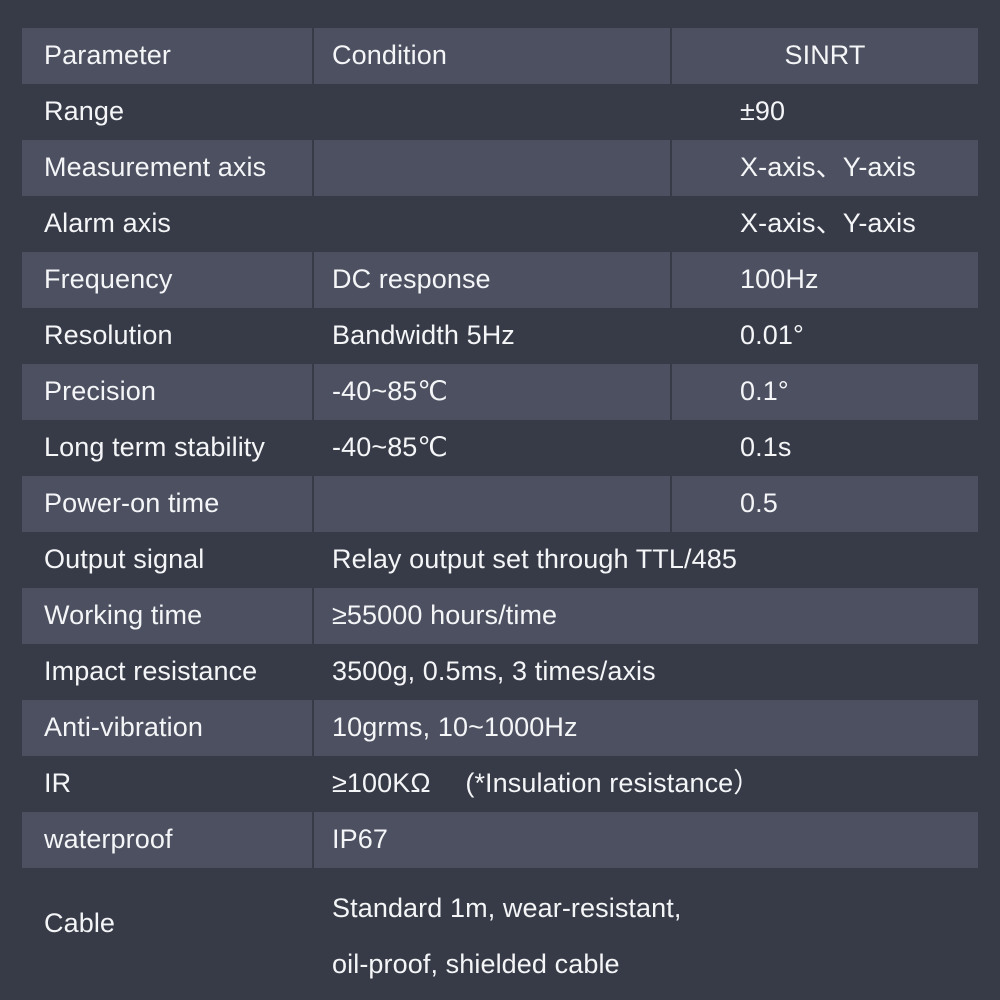 The image size is (1000, 1000). I want to click on cell-parameter: Alarm axis, so click(108, 223).